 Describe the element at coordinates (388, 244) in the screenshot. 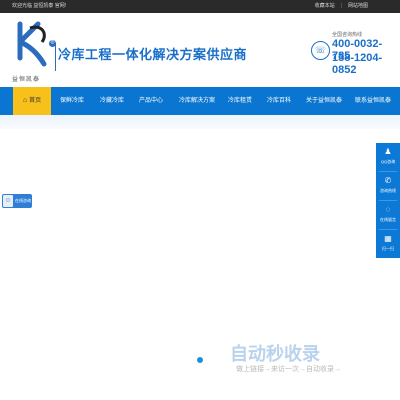

I see `side-item-qrcode: ▦ 扫一扫` at that location.